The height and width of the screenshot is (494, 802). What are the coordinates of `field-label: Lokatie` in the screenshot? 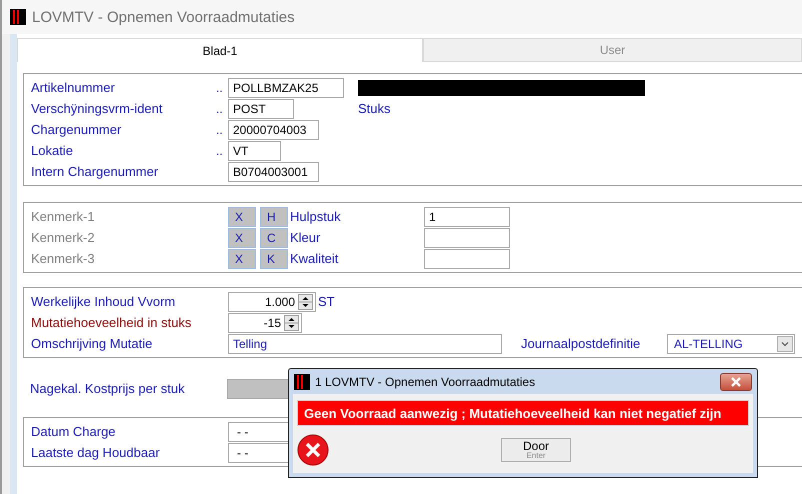 It's located at (52, 150).